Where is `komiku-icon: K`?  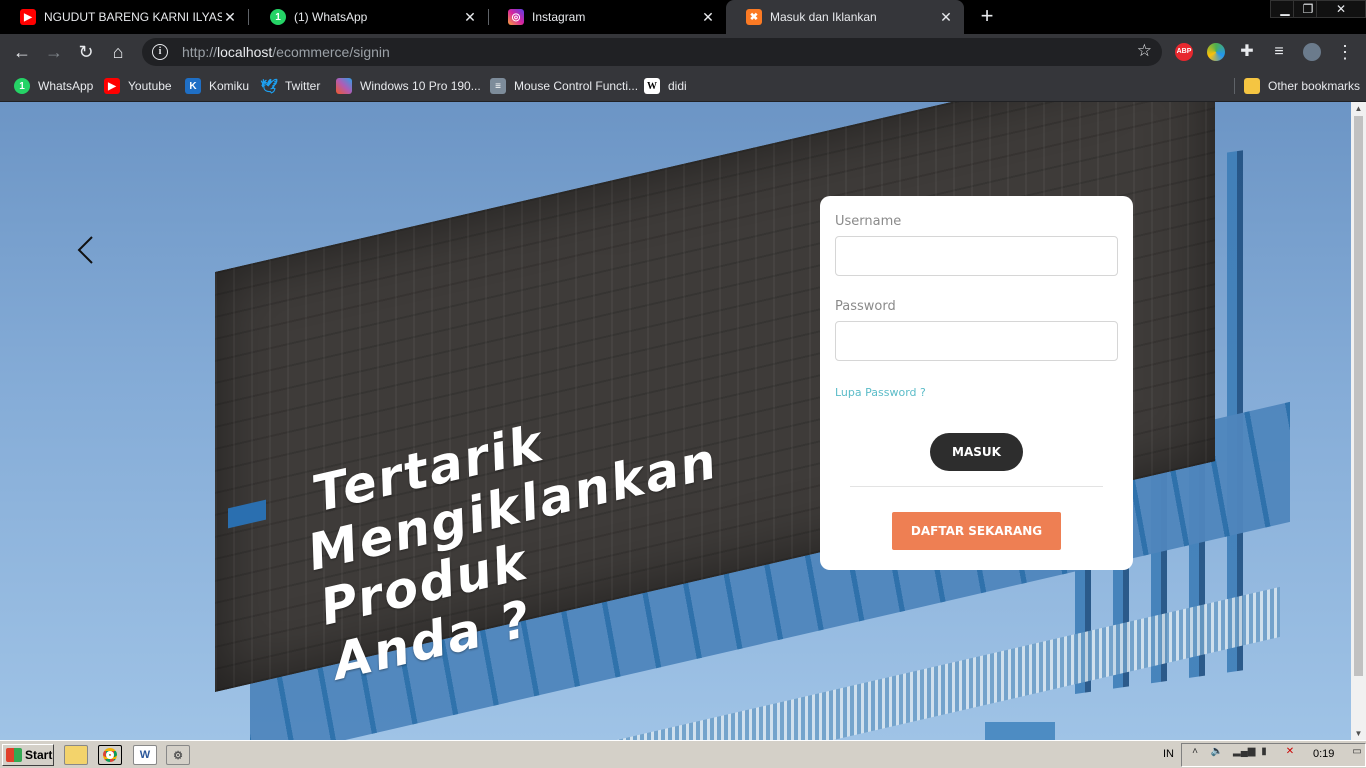 komiku-icon: K is located at coordinates (193, 86).